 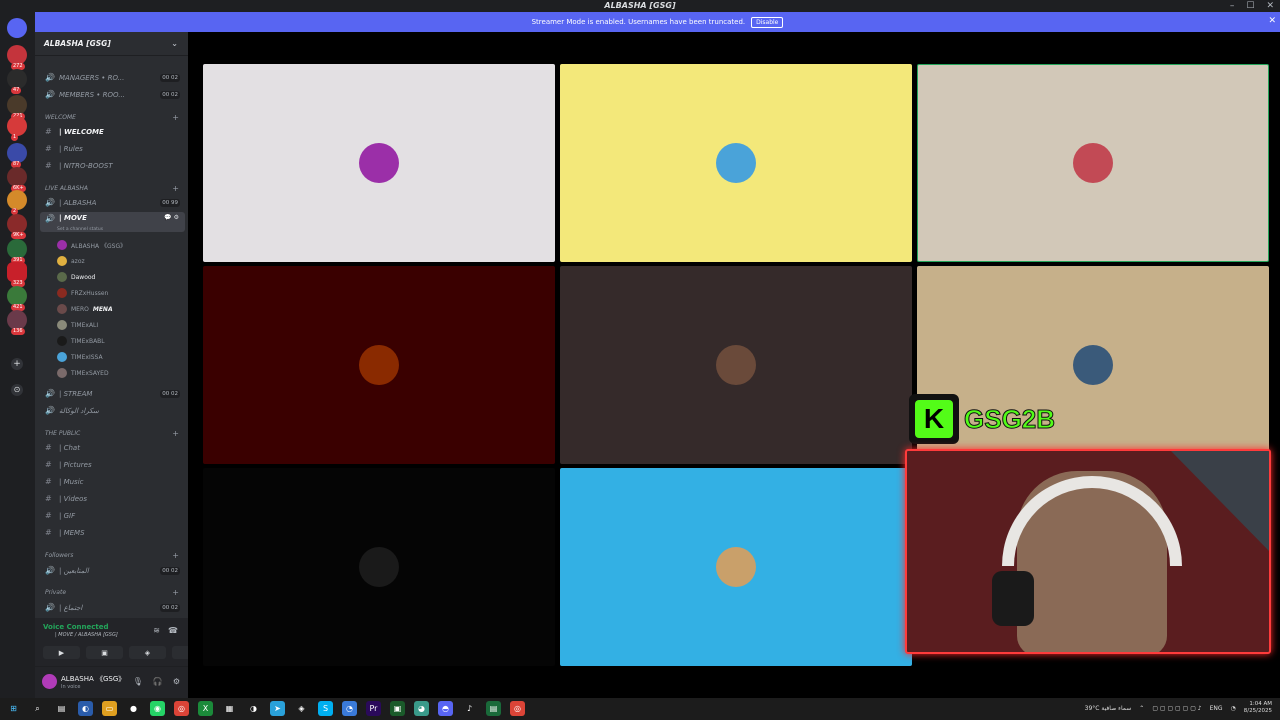 I want to click on language-indicator: ENG, so click(x=1216, y=708).